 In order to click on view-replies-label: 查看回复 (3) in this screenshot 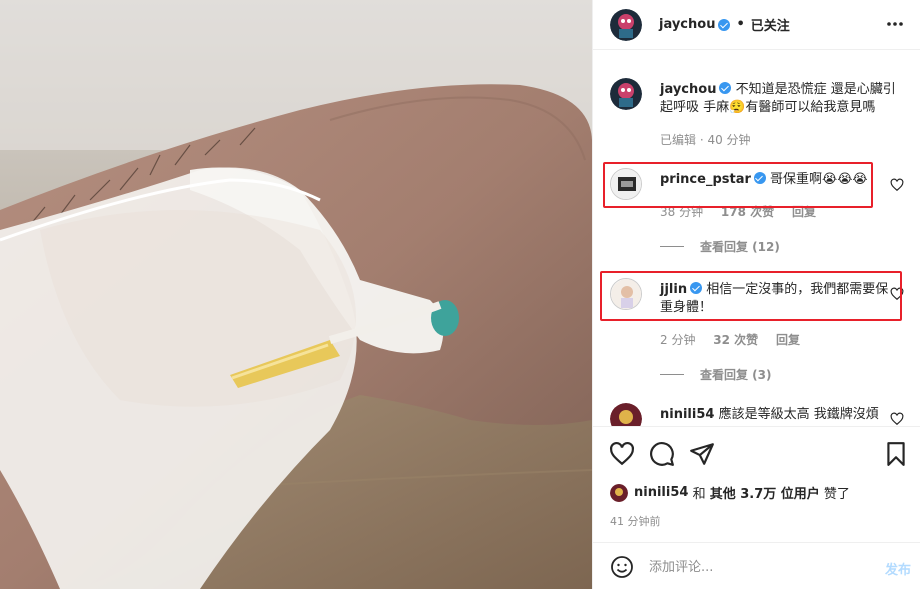, I will do `click(736, 375)`.